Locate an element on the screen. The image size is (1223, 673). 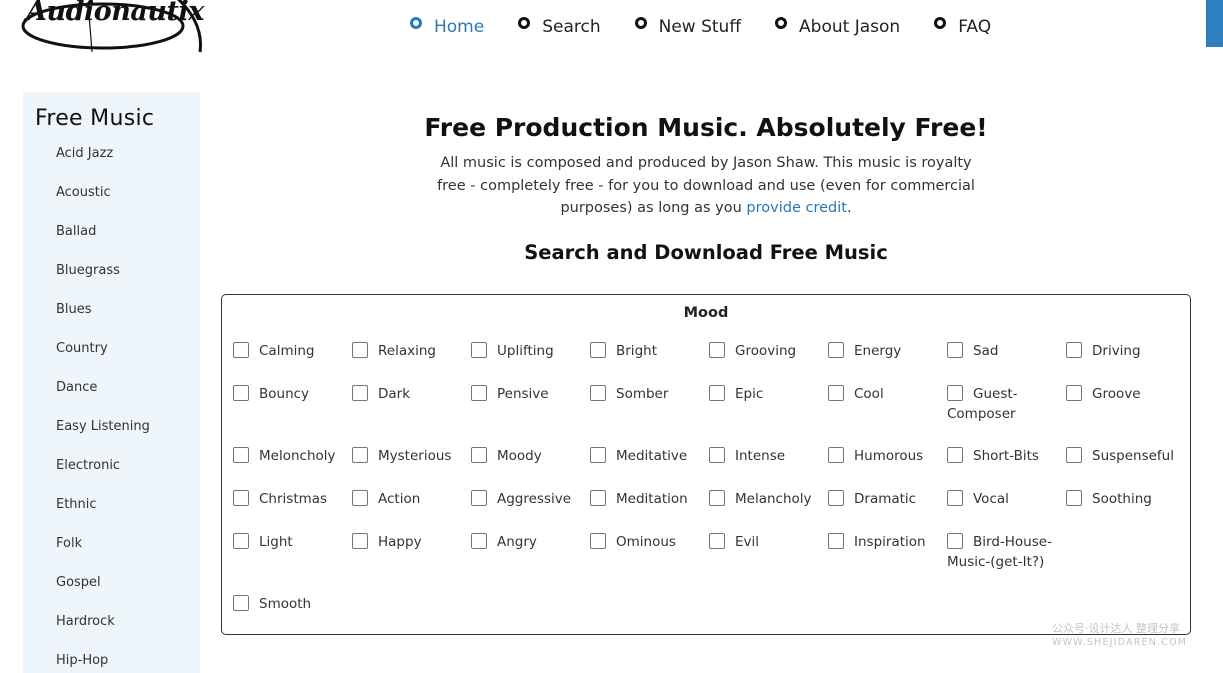
mood-option-uplifting: Uplifting is located at coordinates (530, 352).